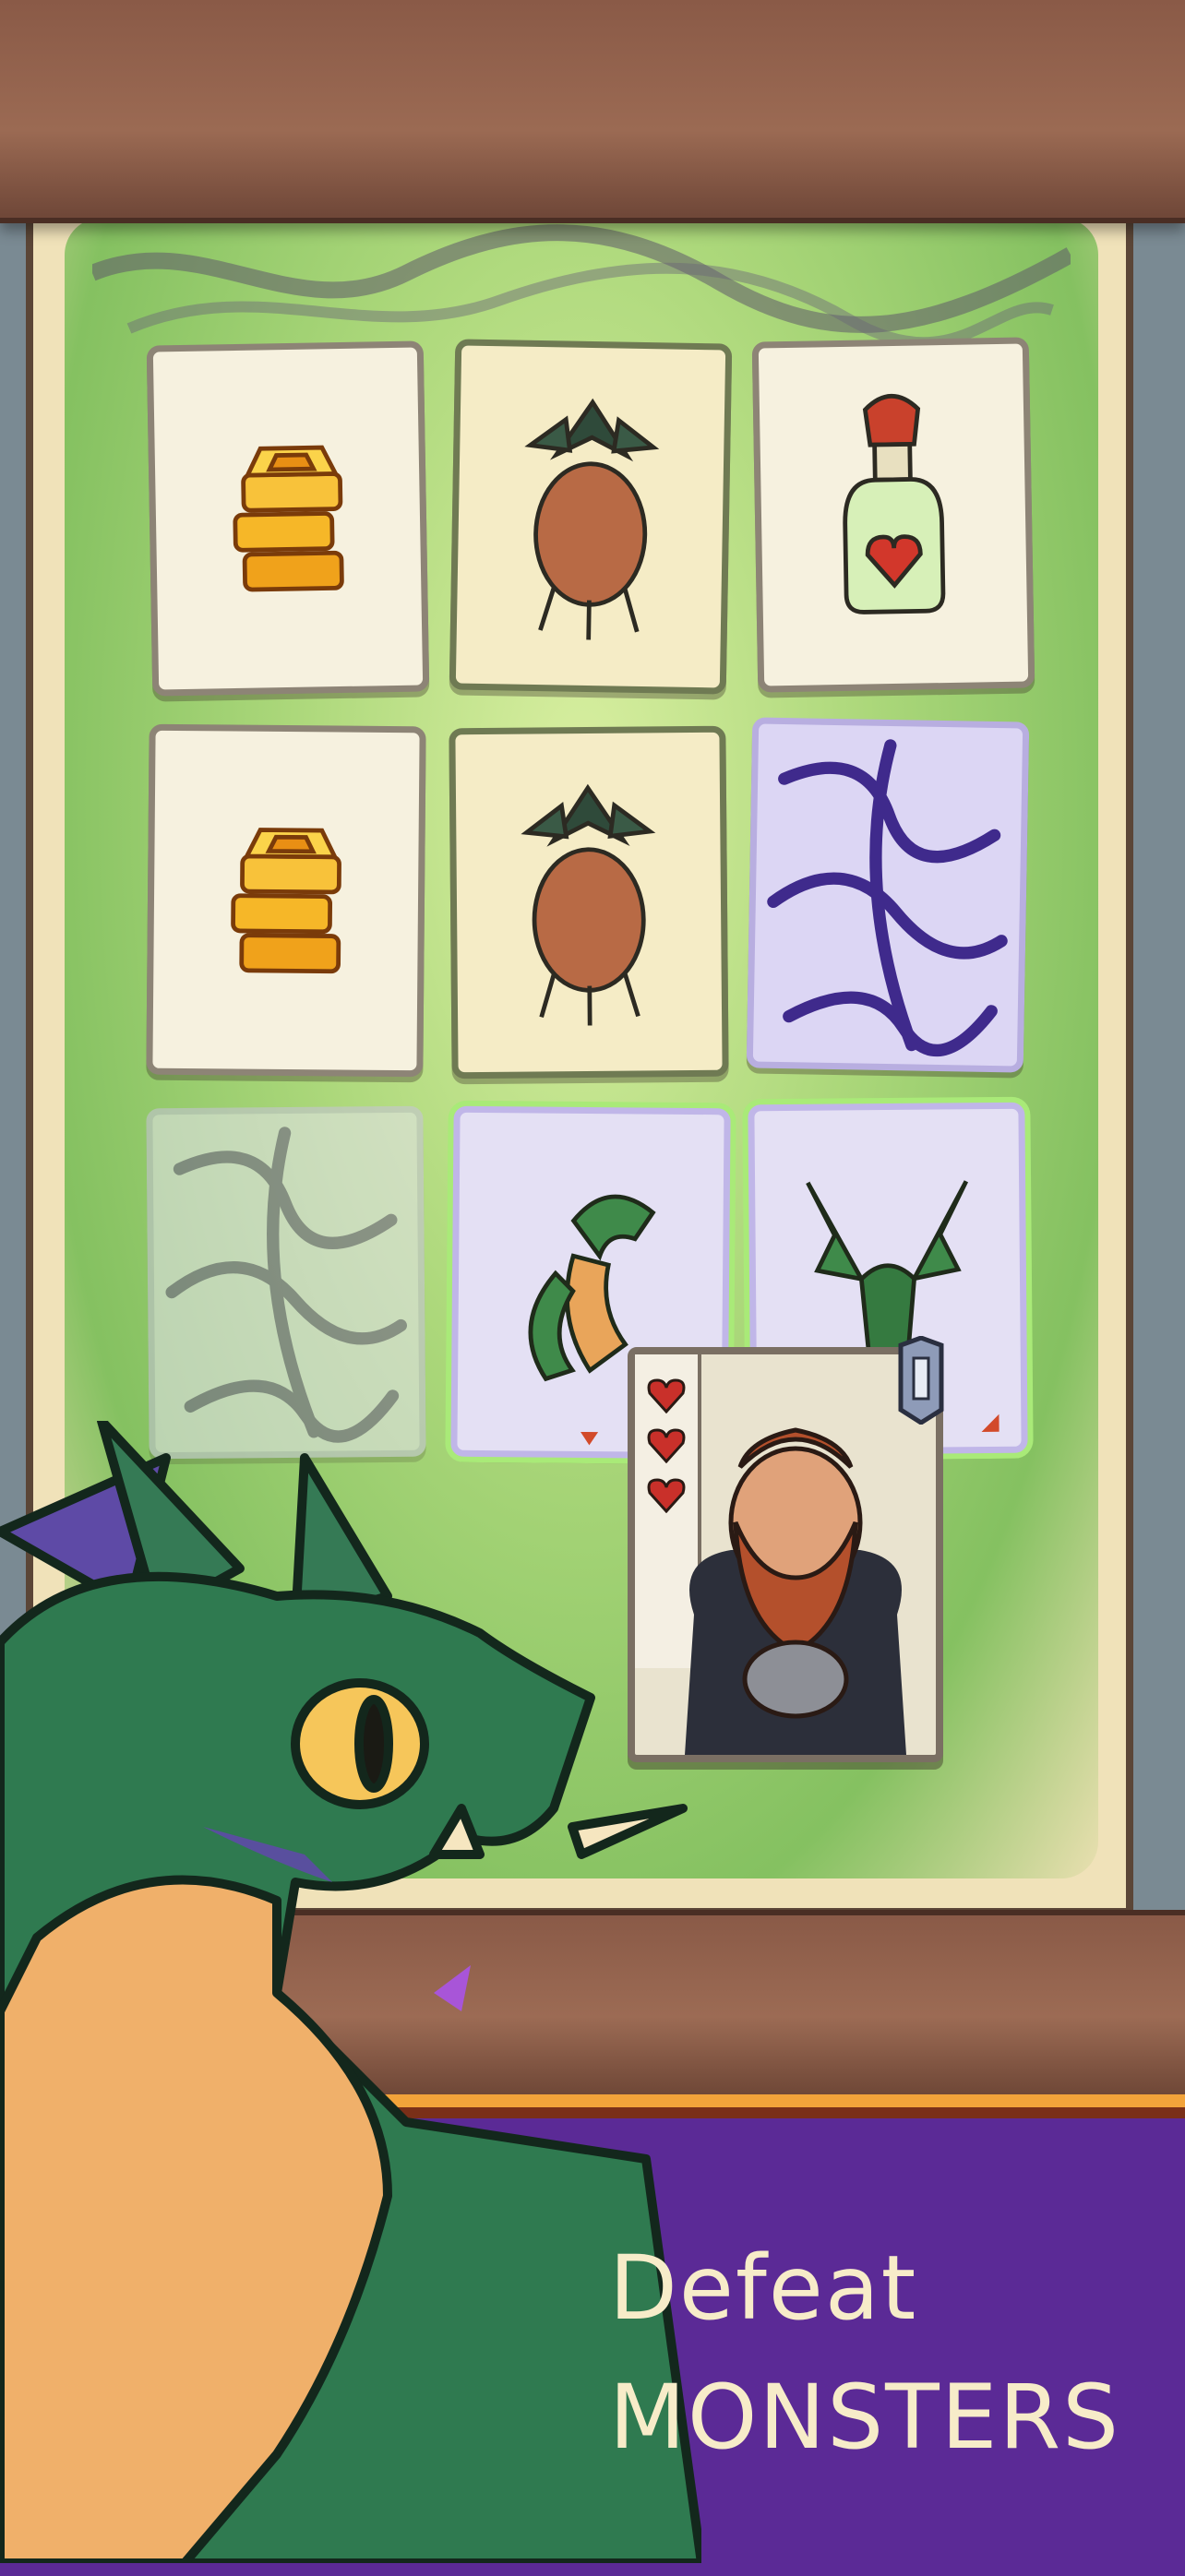  I want to click on banner-line-defeat: Defeat, so click(763, 2288).